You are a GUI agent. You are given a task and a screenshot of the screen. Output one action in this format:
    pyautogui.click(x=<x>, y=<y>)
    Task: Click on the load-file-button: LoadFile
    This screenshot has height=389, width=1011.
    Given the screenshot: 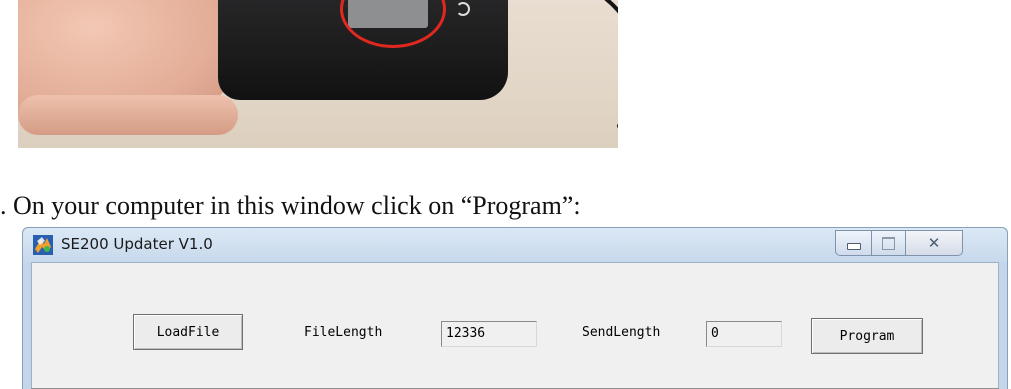 What is the action you would take?
    pyautogui.click(x=188, y=332)
    